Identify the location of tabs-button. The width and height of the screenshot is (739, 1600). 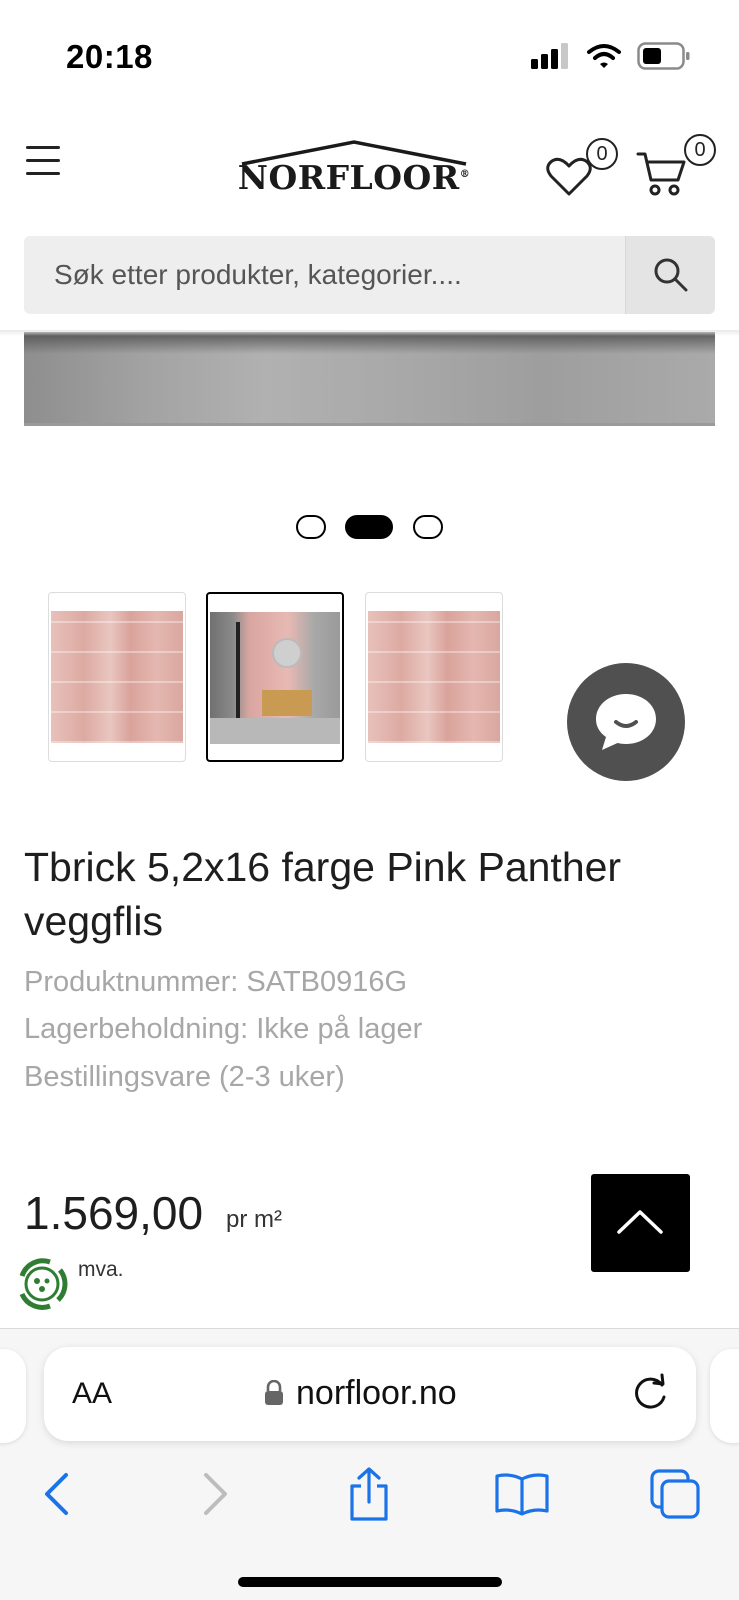
(675, 1494).